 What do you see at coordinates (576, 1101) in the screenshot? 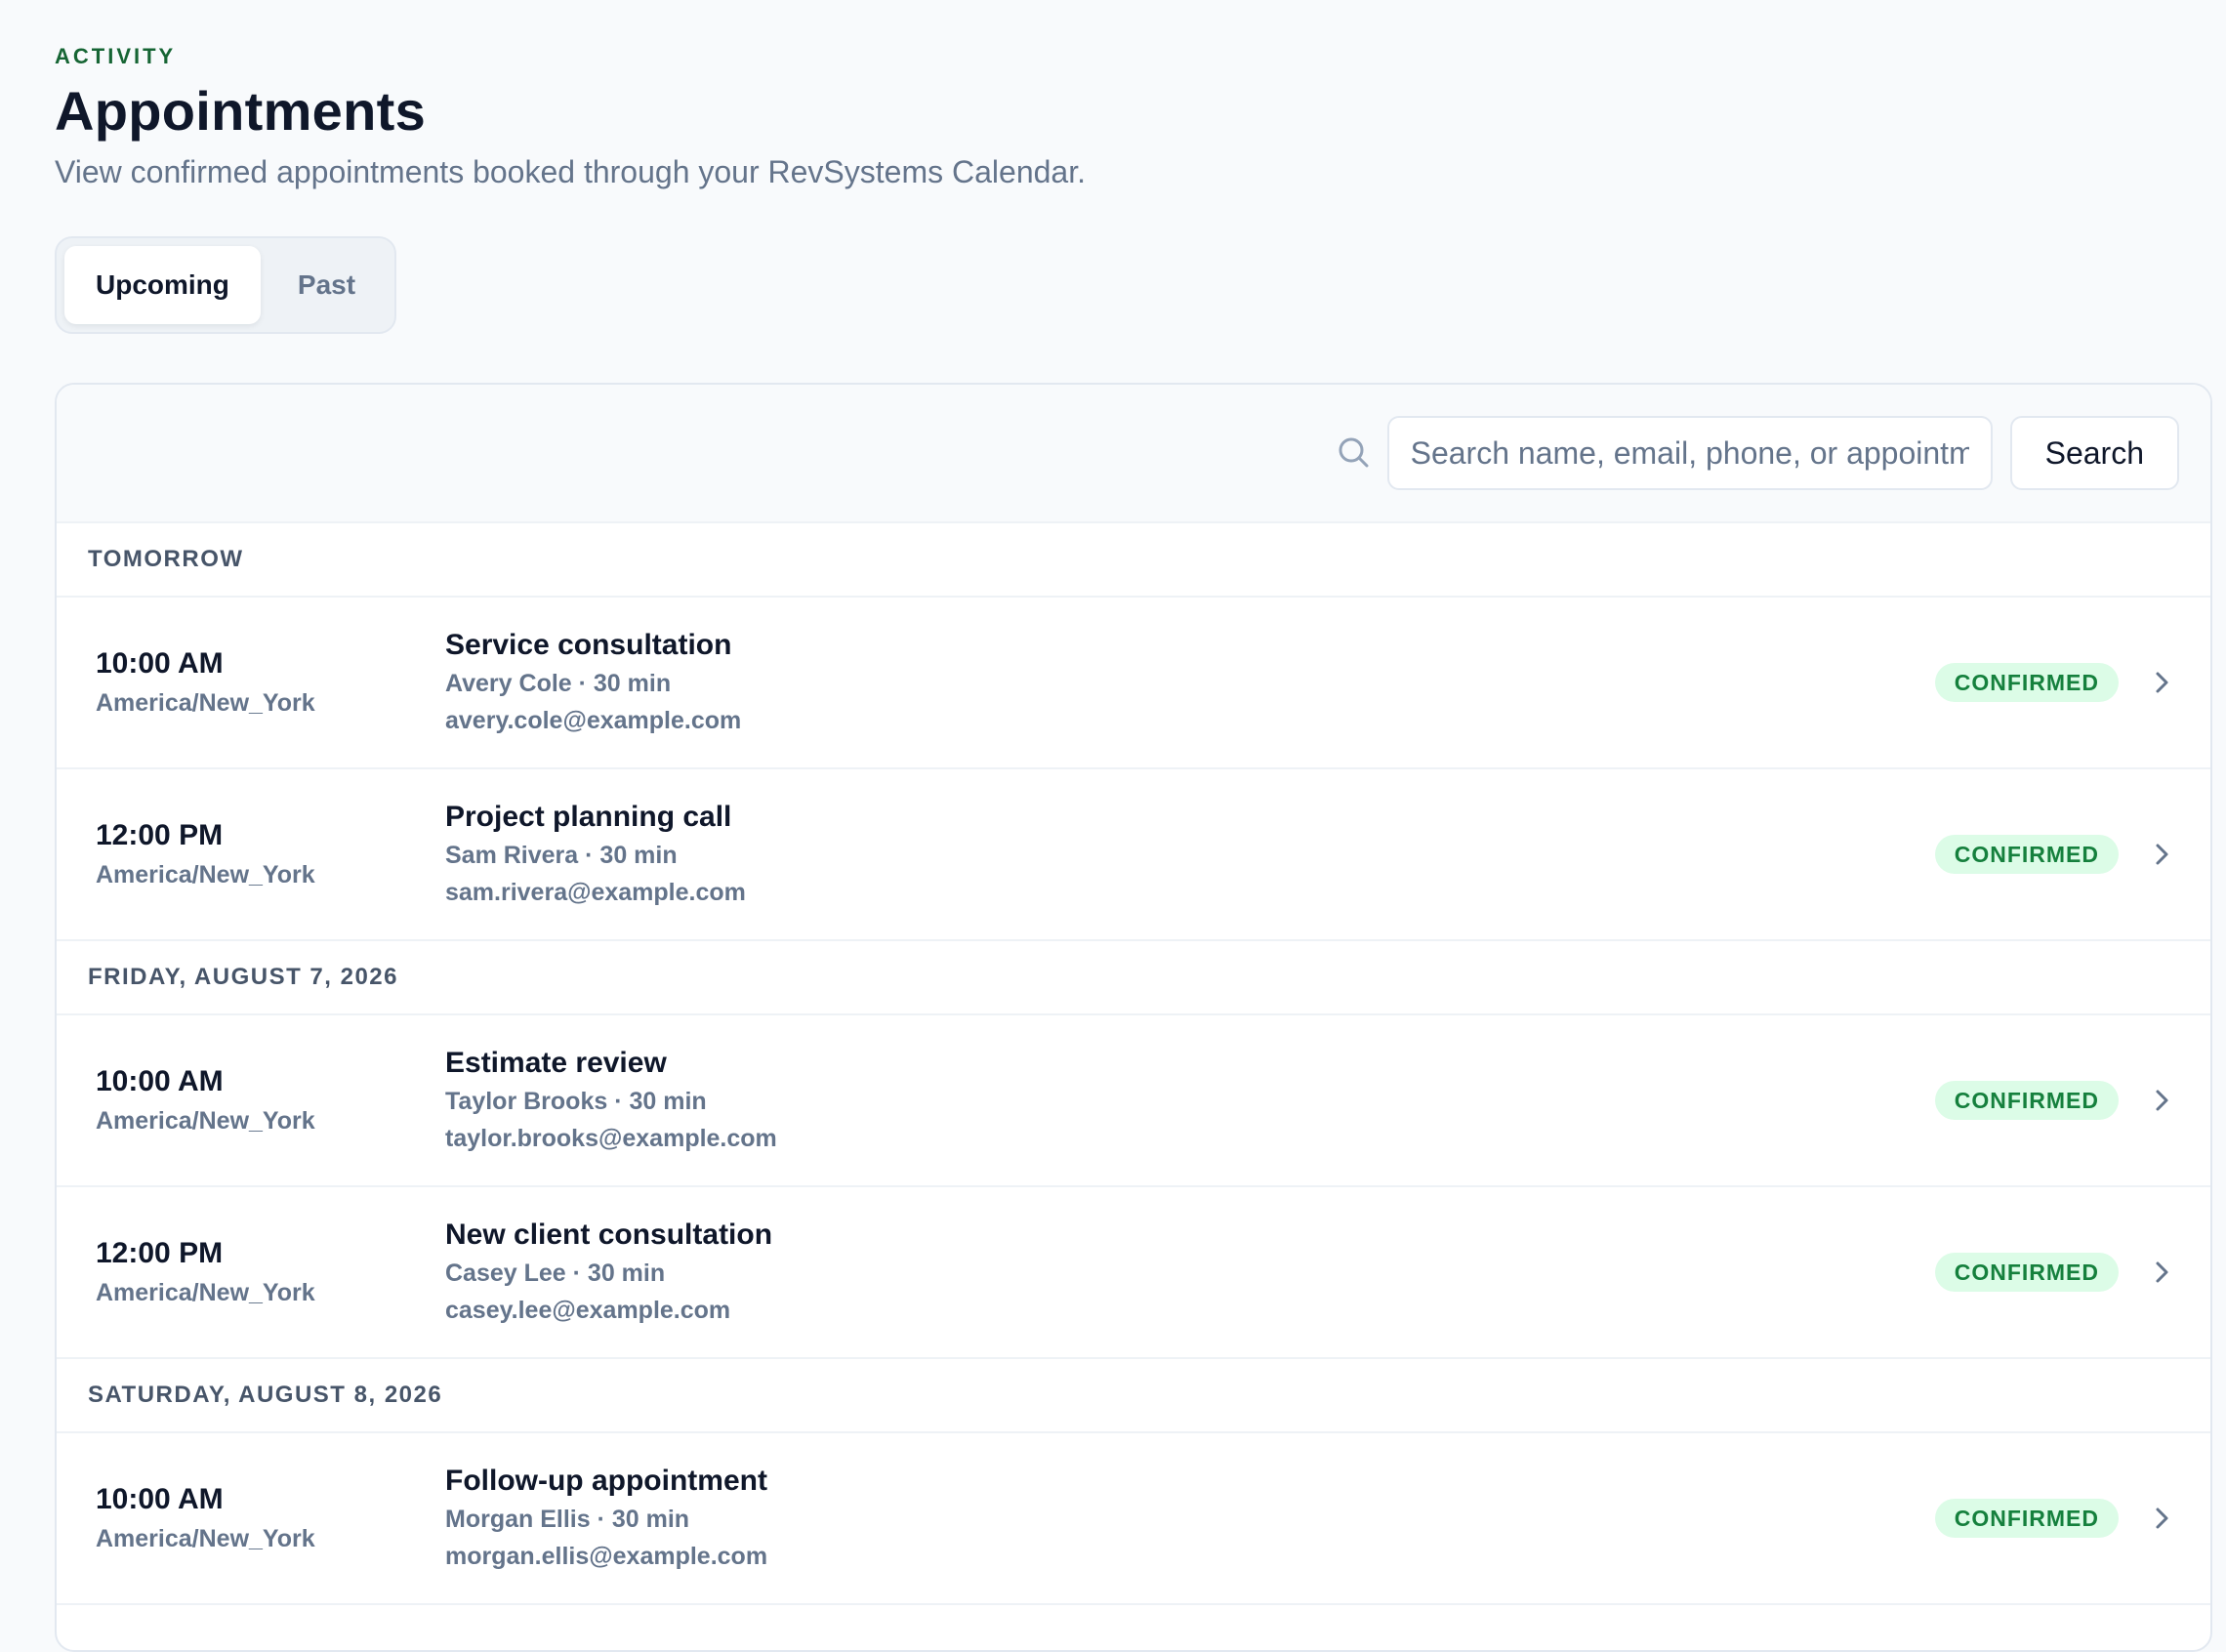
I see `appointment-meta: Taylor Brooks · 30 min` at bounding box center [576, 1101].